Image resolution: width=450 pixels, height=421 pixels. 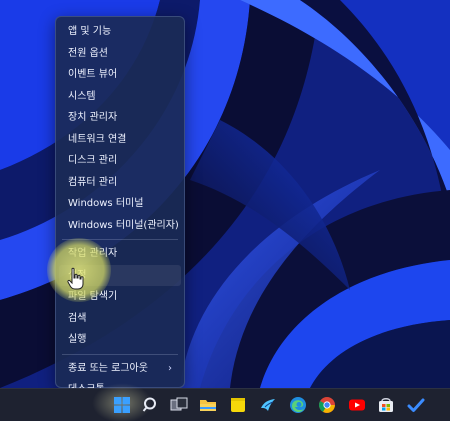 I want to click on menu-item-windows-terminal-admin: Windows 터미널(관리자), so click(x=120, y=226).